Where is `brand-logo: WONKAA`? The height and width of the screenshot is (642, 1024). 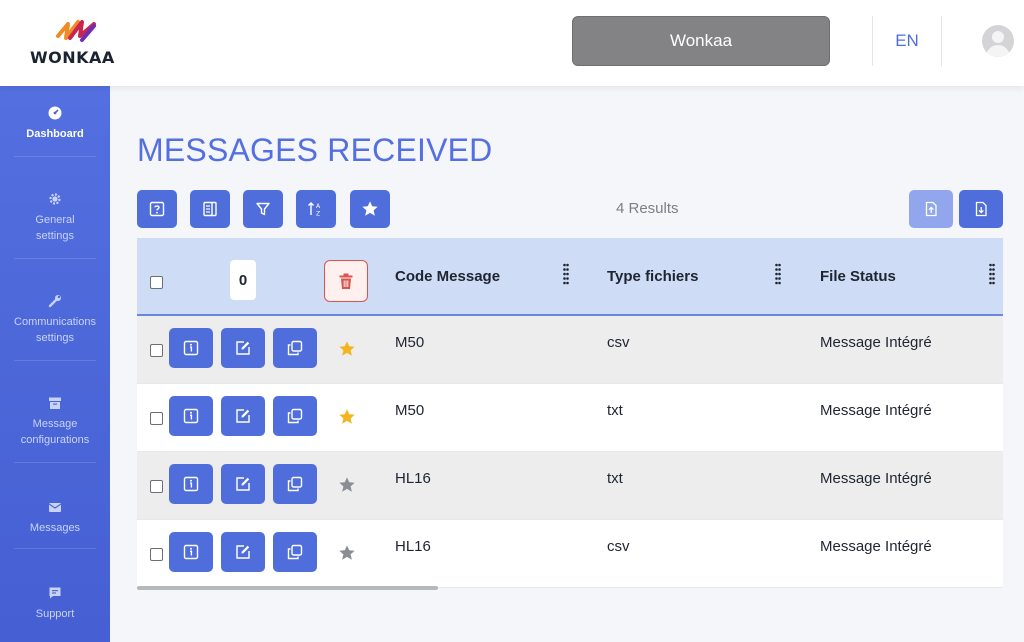 brand-logo: WONKAA is located at coordinates (78, 43).